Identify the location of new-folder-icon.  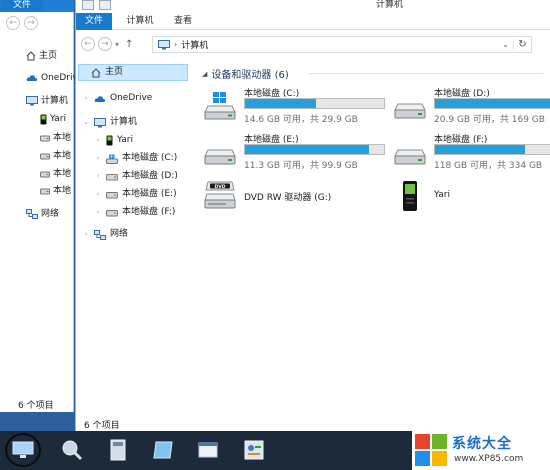
(105, 5).